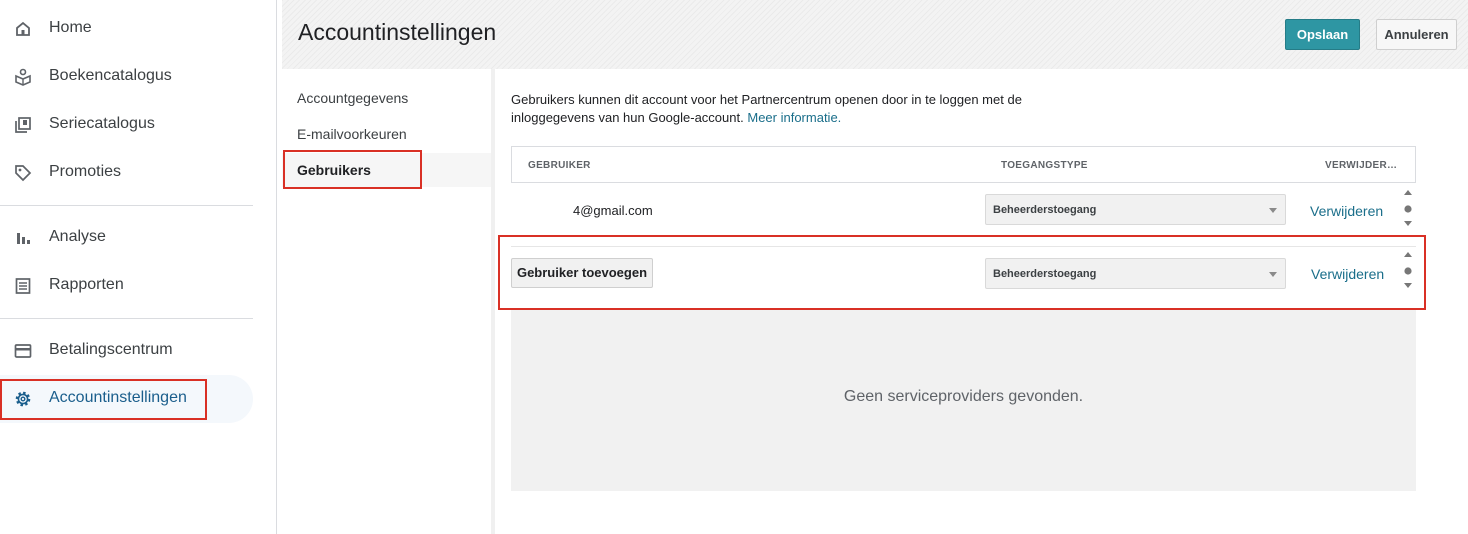  Describe the element at coordinates (1044, 165) in the screenshot. I see `column-header-access-type: TOEGANGSTYPE` at that location.